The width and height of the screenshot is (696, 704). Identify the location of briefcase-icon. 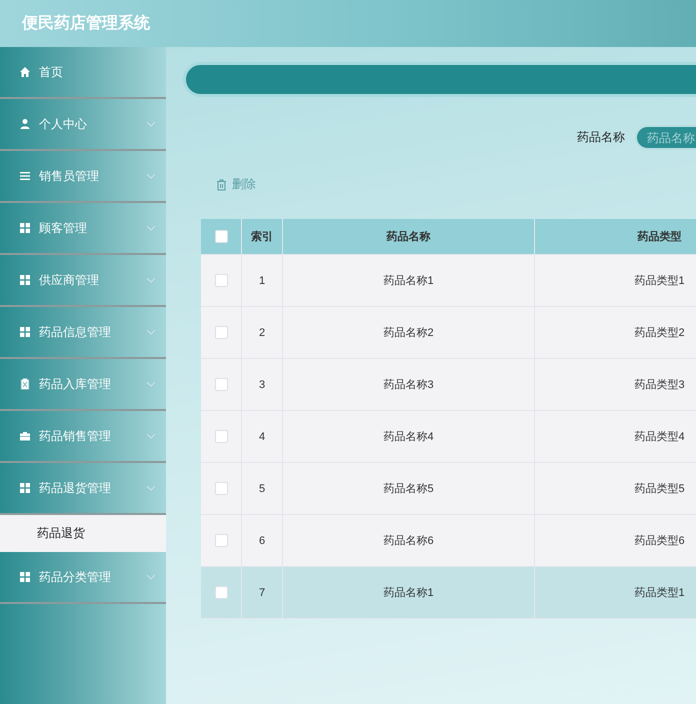
(25, 436).